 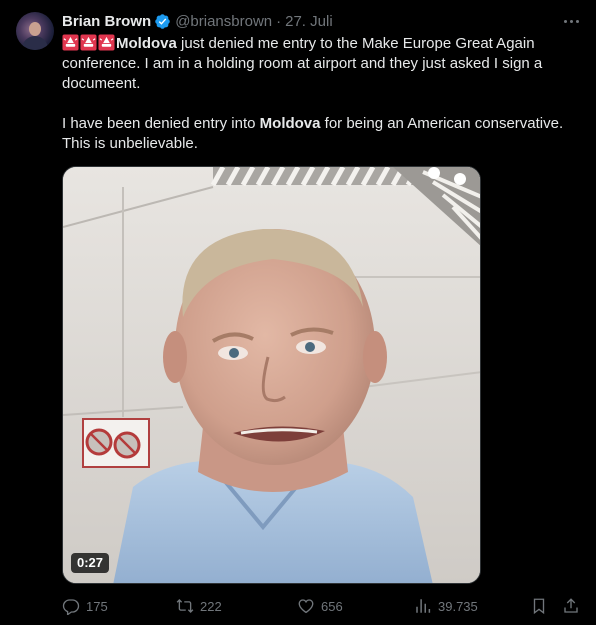 I want to click on reply-count: 175, so click(x=97, y=606).